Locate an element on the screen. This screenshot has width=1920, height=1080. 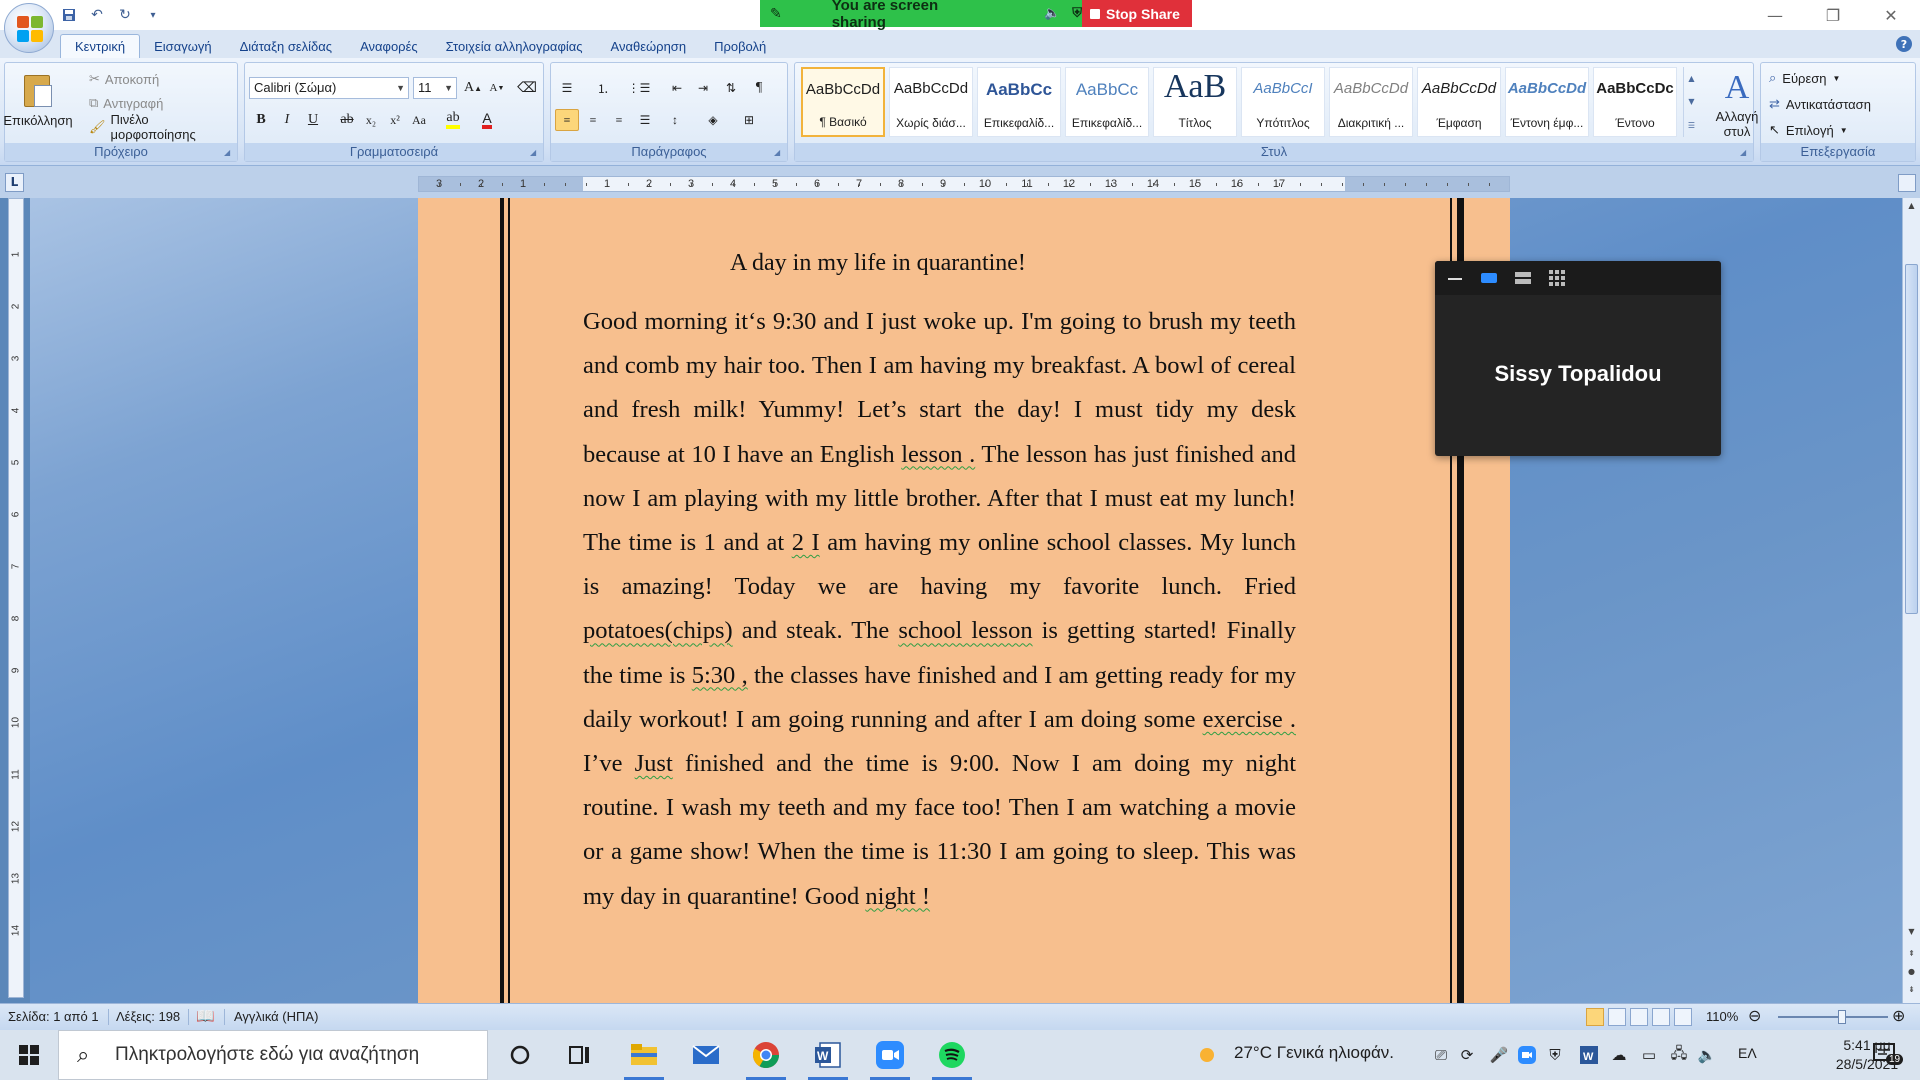
tab-references: Αναφορές is located at coordinates (389, 46).